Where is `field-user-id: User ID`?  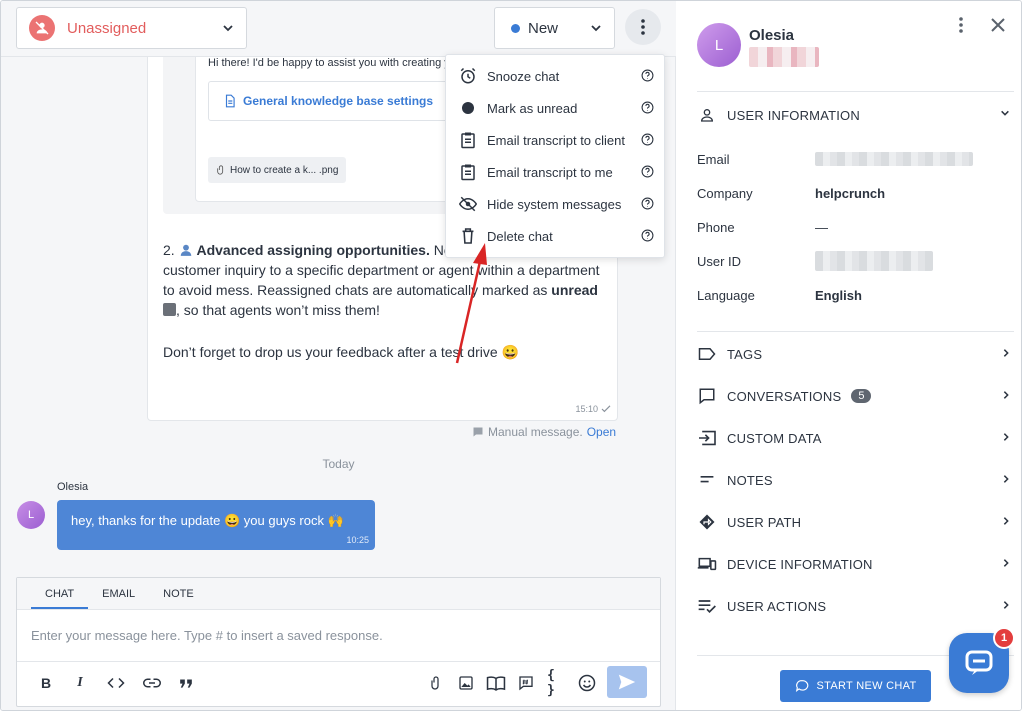
field-user-id: User ID is located at coordinates (855, 261).